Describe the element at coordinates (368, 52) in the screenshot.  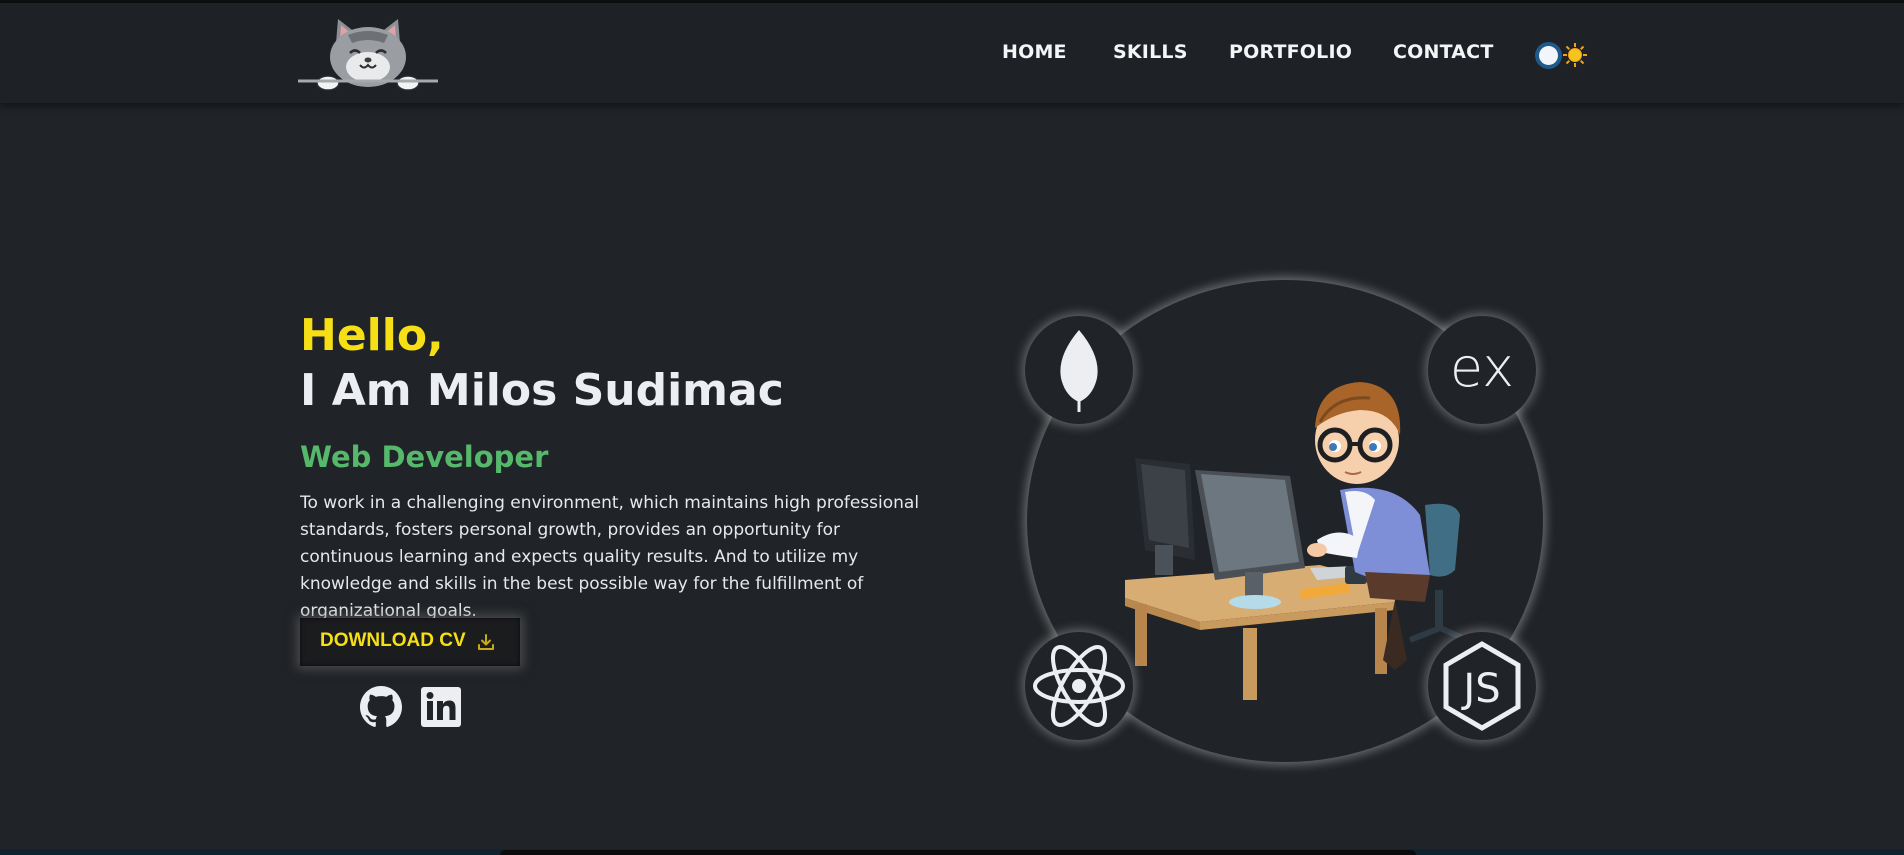
I see `cat-logo-icon` at that location.